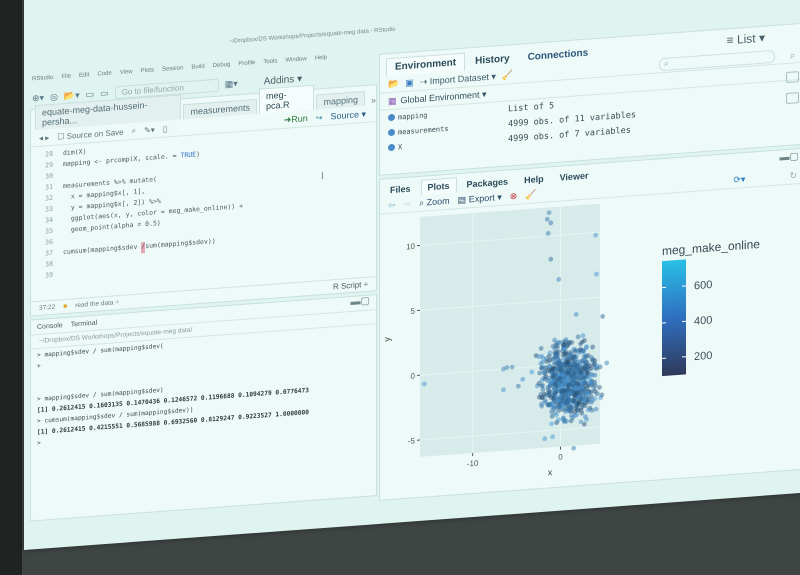 The width and height of the screenshot is (800, 575). What do you see at coordinates (534, 179) in the screenshot?
I see `tab-help: Help` at bounding box center [534, 179].